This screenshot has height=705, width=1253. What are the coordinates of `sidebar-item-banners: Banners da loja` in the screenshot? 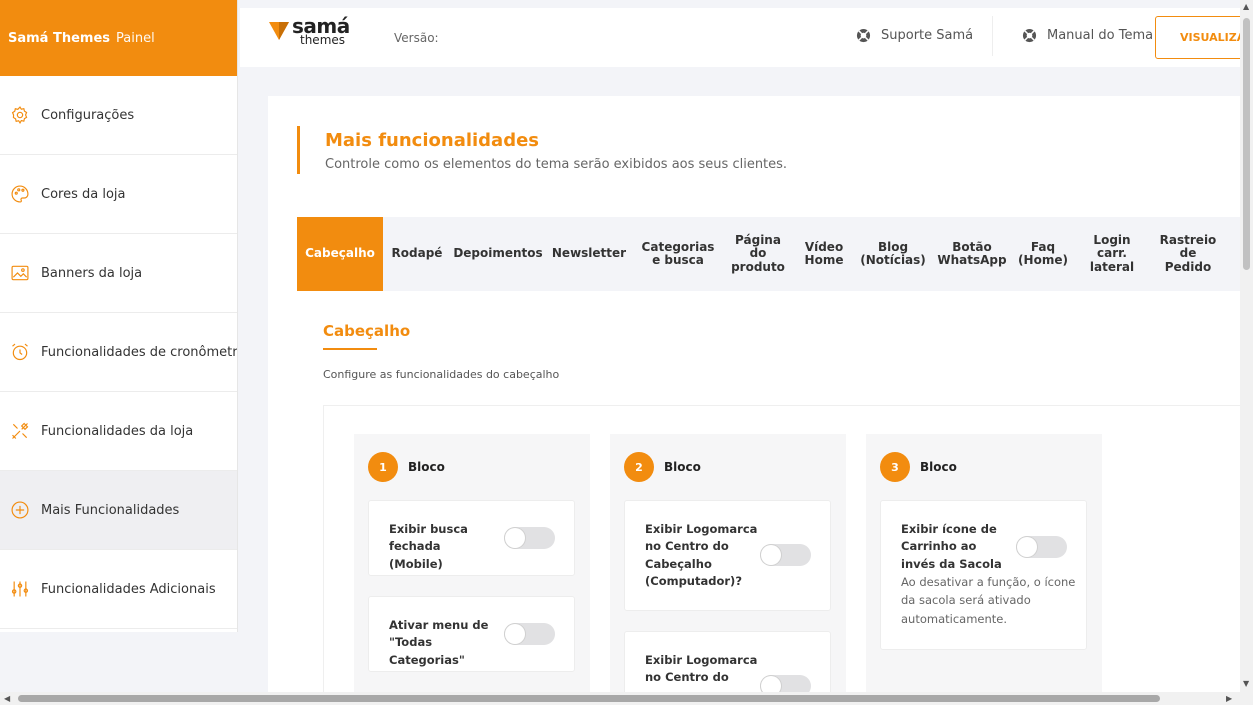 It's located at (118, 273).